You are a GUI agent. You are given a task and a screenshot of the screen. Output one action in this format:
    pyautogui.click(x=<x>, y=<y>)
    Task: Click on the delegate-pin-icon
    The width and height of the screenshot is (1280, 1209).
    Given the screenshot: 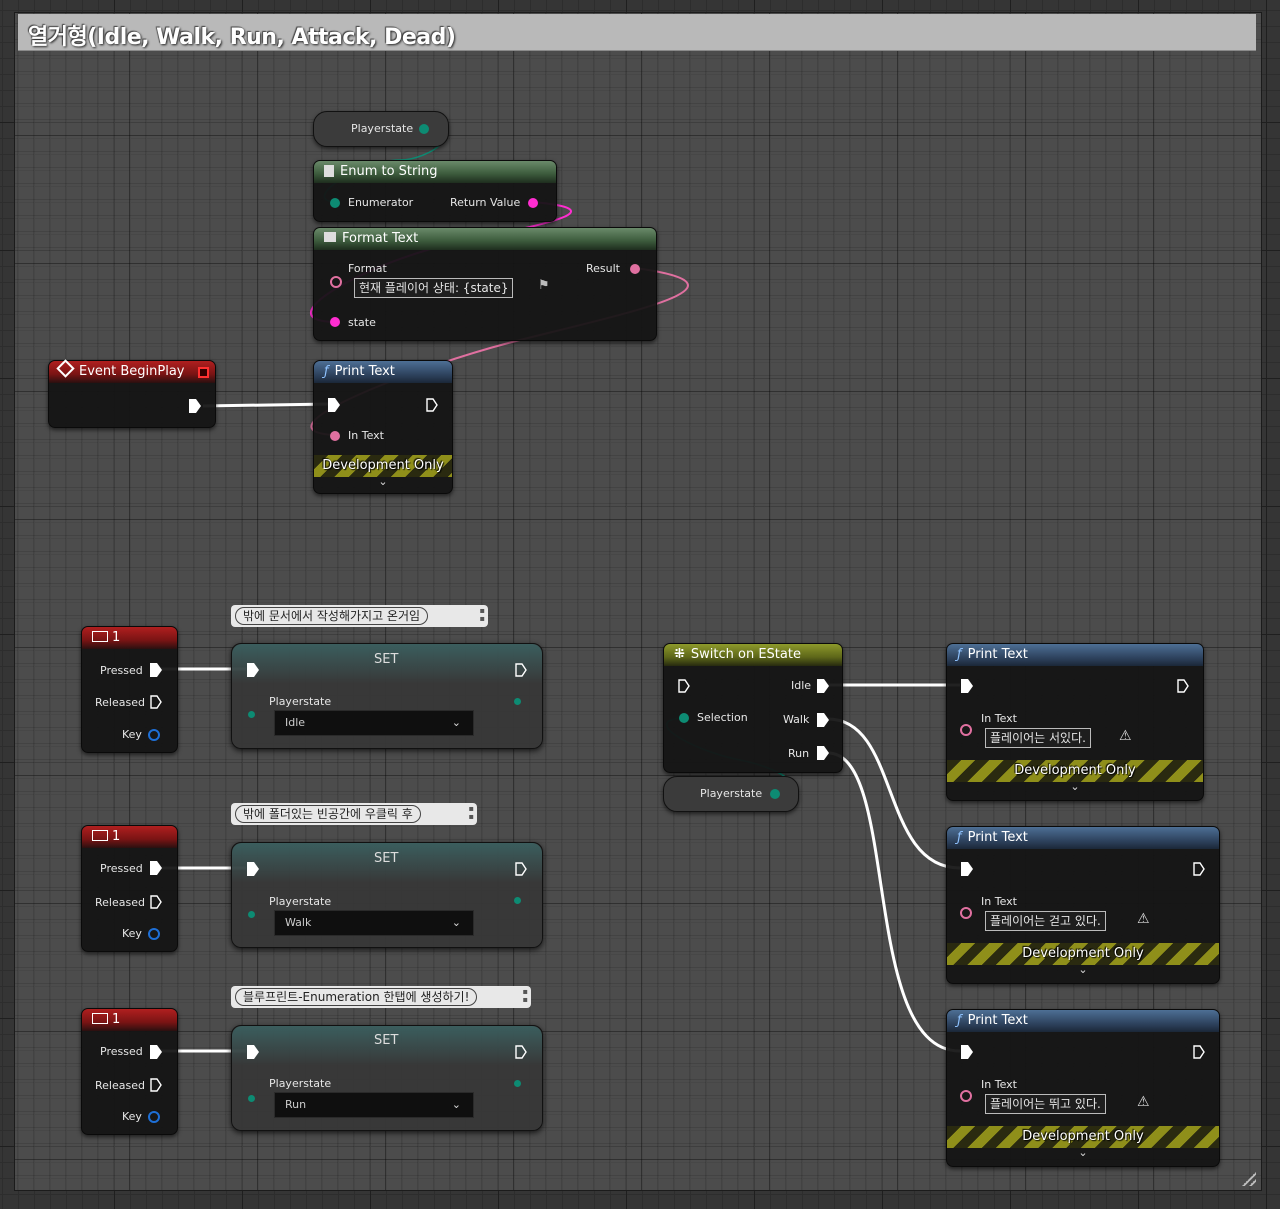 What is the action you would take?
    pyautogui.click(x=203, y=372)
    